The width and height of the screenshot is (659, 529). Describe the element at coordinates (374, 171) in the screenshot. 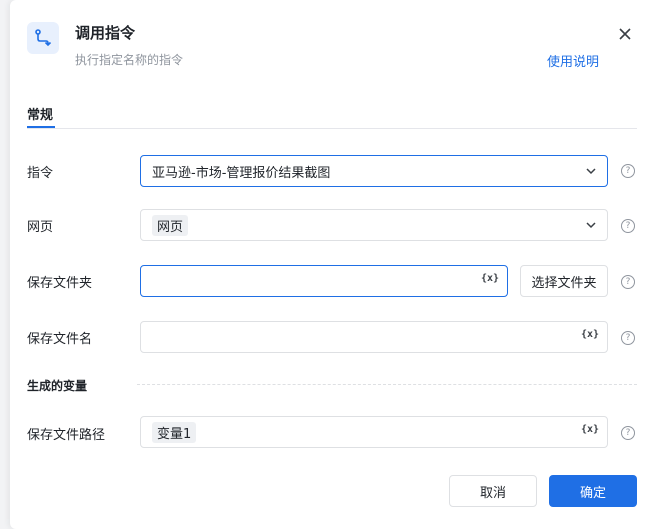

I see `command-select: 亚马逊-市场-管理报价结果截图` at that location.